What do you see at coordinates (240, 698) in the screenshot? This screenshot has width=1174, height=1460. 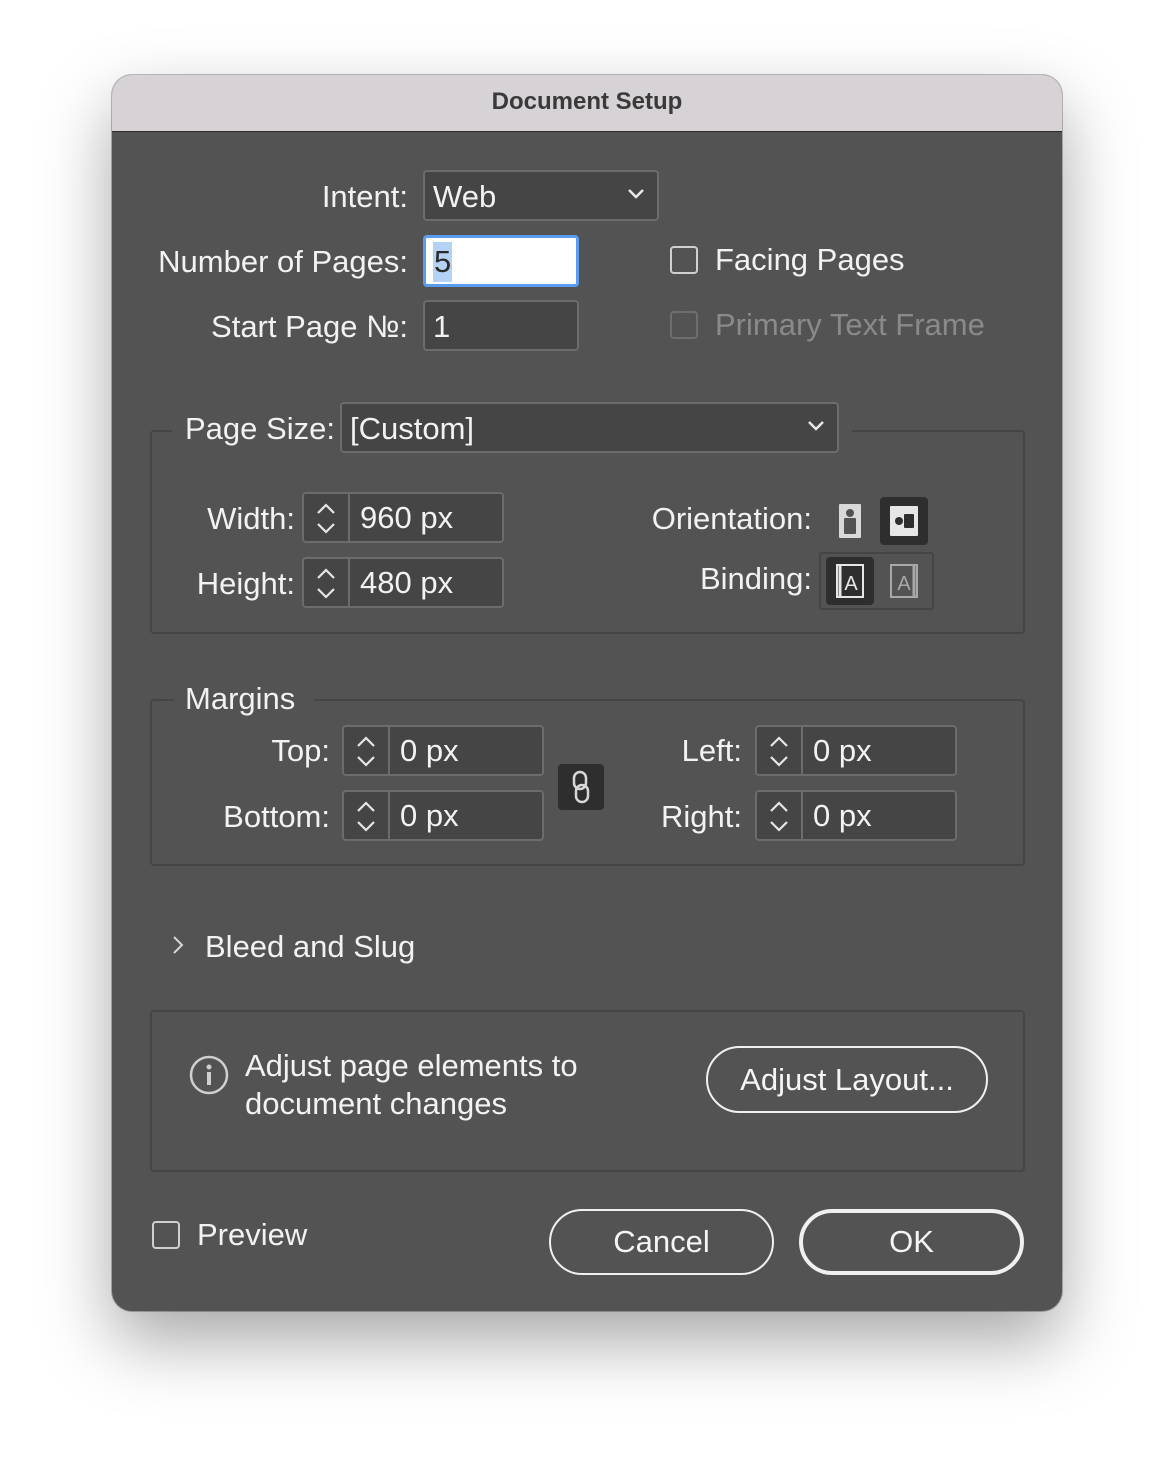 I see `margins-legend: Margins` at bounding box center [240, 698].